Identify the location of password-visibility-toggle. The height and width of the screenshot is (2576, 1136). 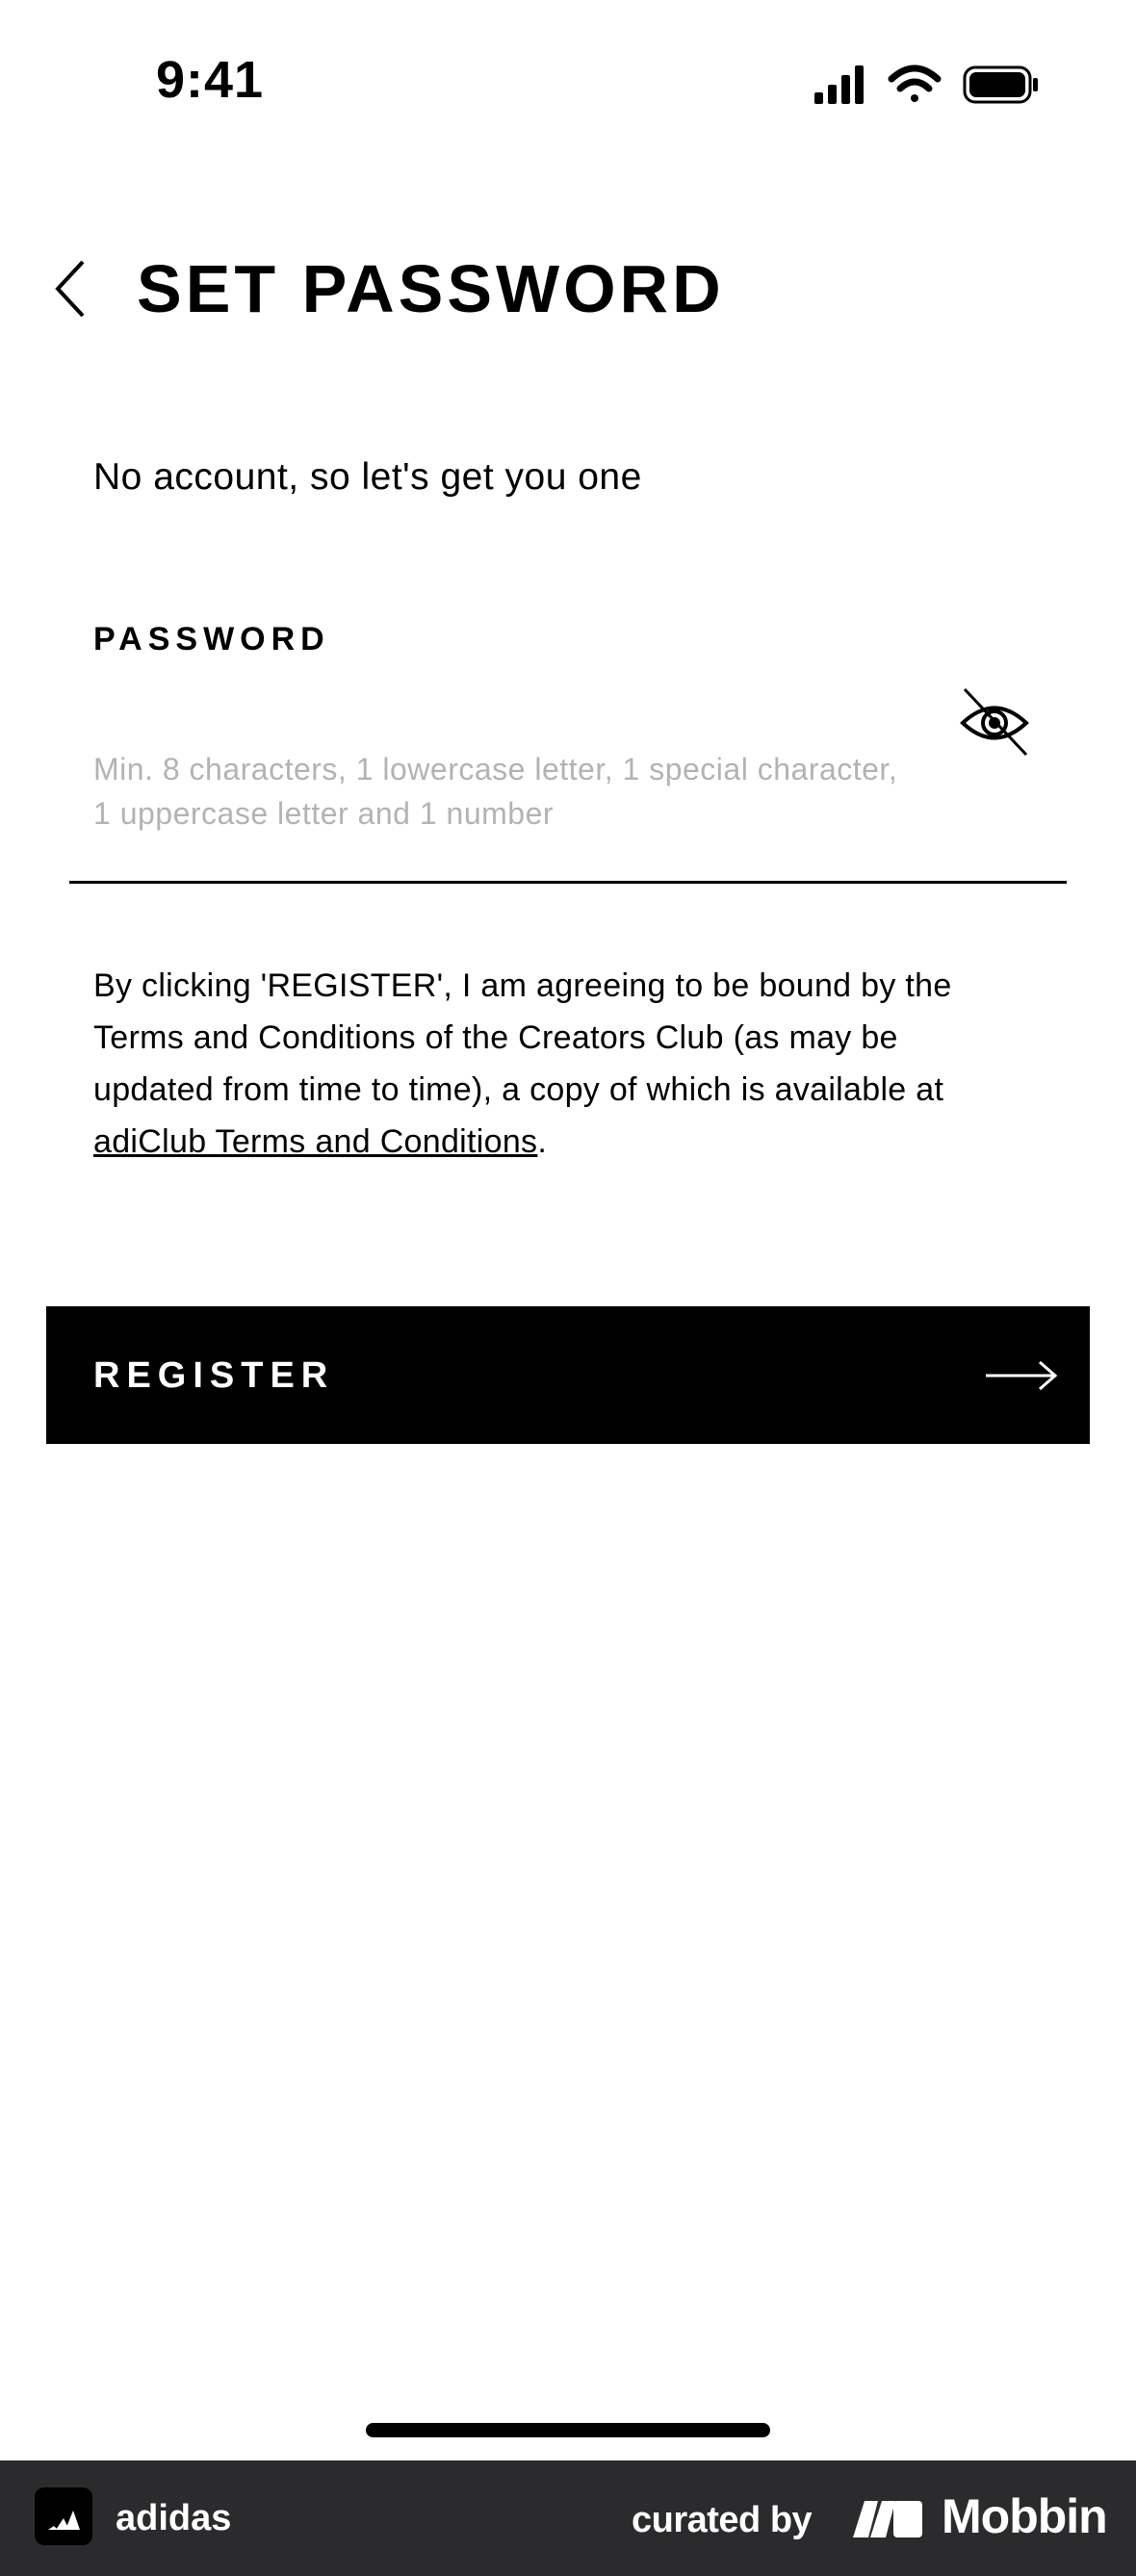
(995, 723).